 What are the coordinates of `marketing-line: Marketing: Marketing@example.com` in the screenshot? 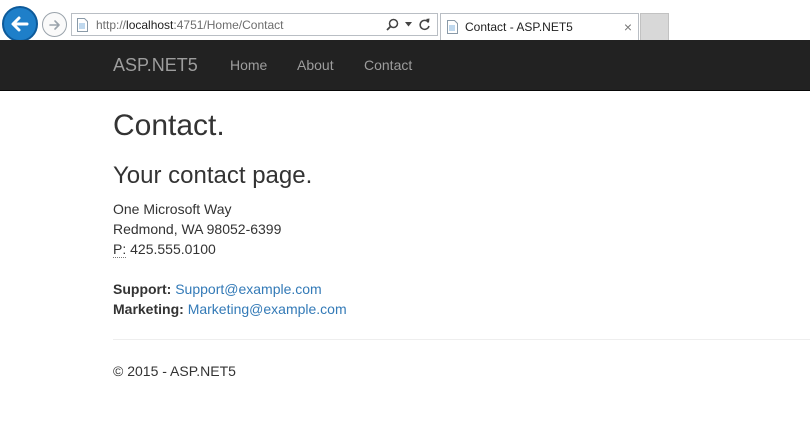 It's located at (230, 309).